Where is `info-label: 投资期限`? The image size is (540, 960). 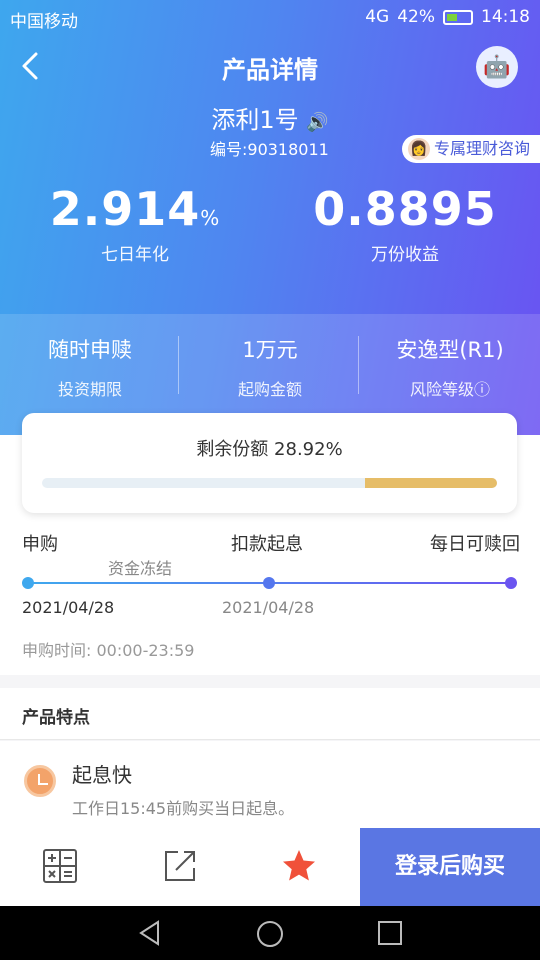
info-label: 投资期限 is located at coordinates (89, 389).